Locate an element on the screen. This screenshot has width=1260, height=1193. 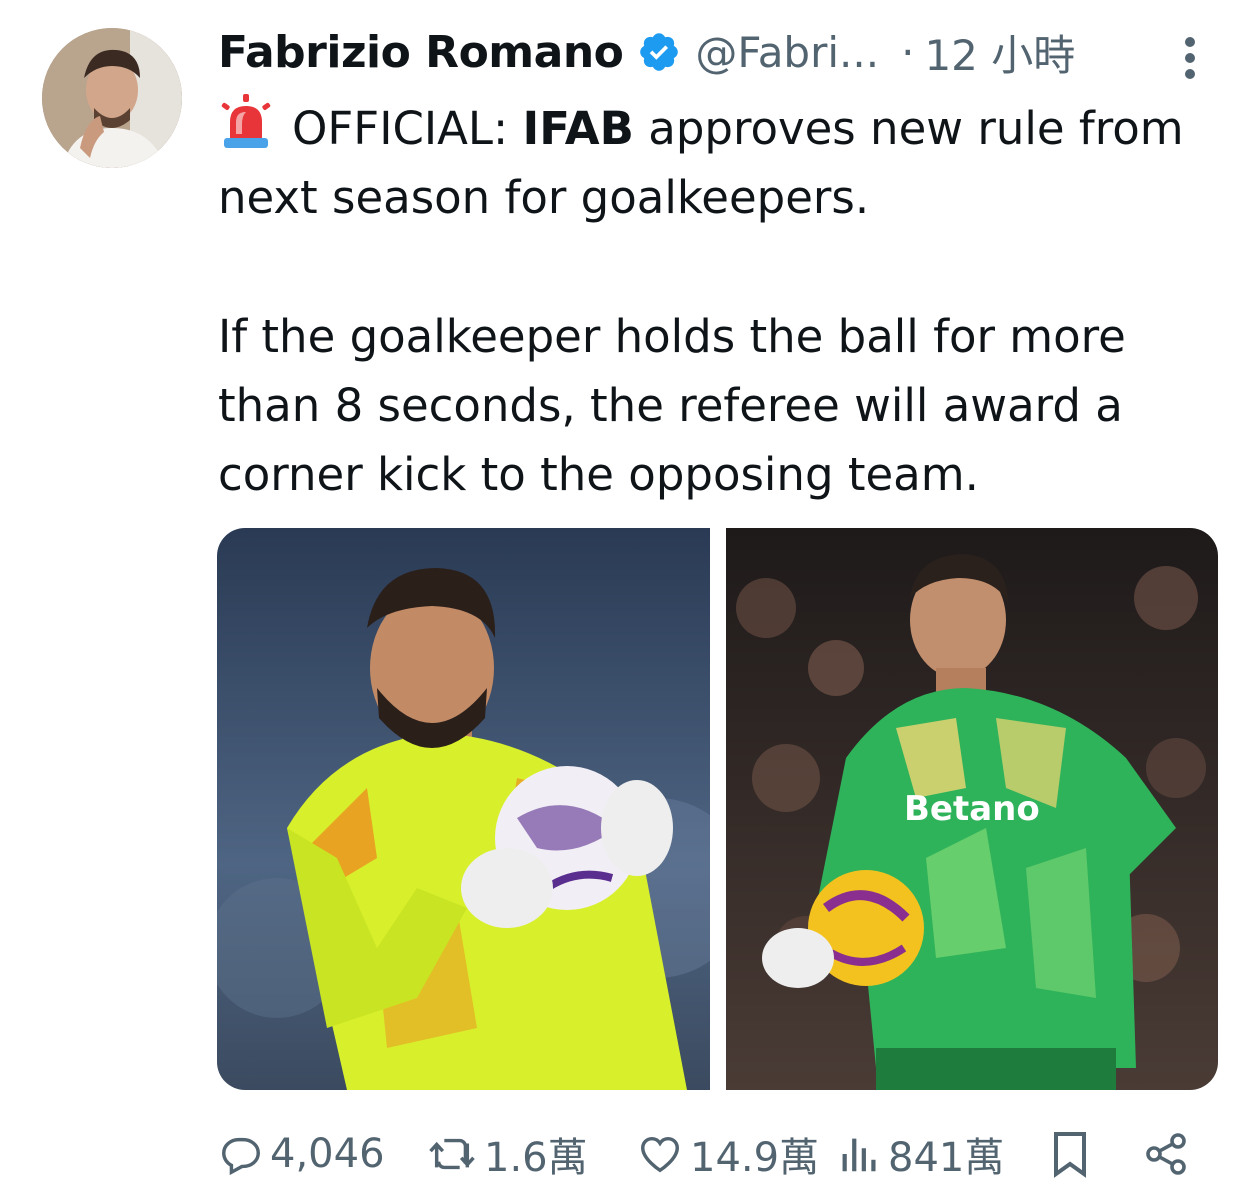
views-button: 841萬 is located at coordinates (921, 1154).